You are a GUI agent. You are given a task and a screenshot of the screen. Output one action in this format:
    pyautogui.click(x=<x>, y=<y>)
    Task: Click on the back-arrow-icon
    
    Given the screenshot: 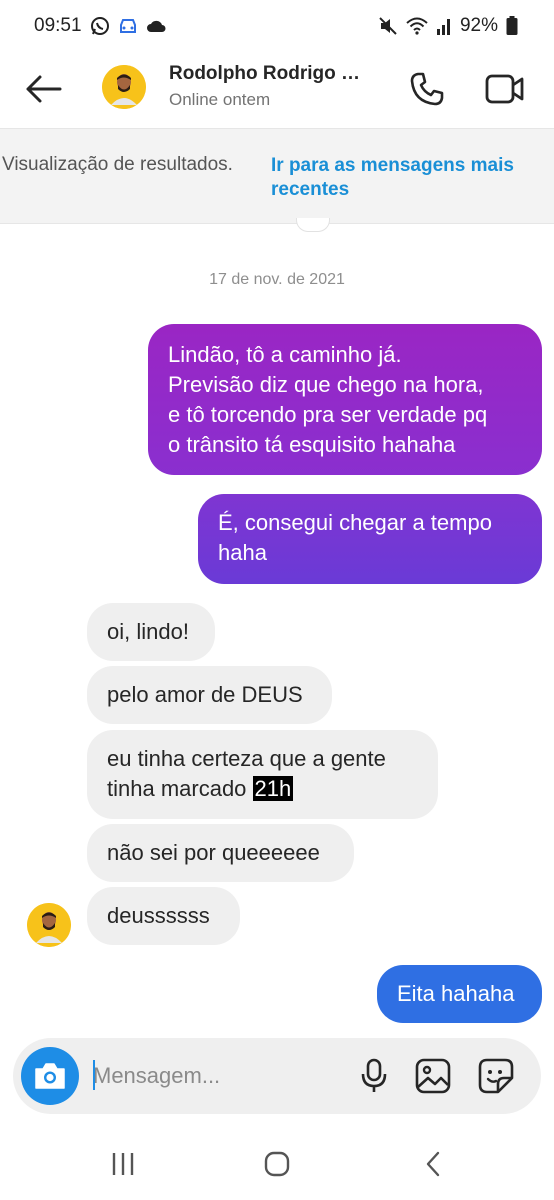 What is the action you would take?
    pyautogui.click(x=44, y=89)
    